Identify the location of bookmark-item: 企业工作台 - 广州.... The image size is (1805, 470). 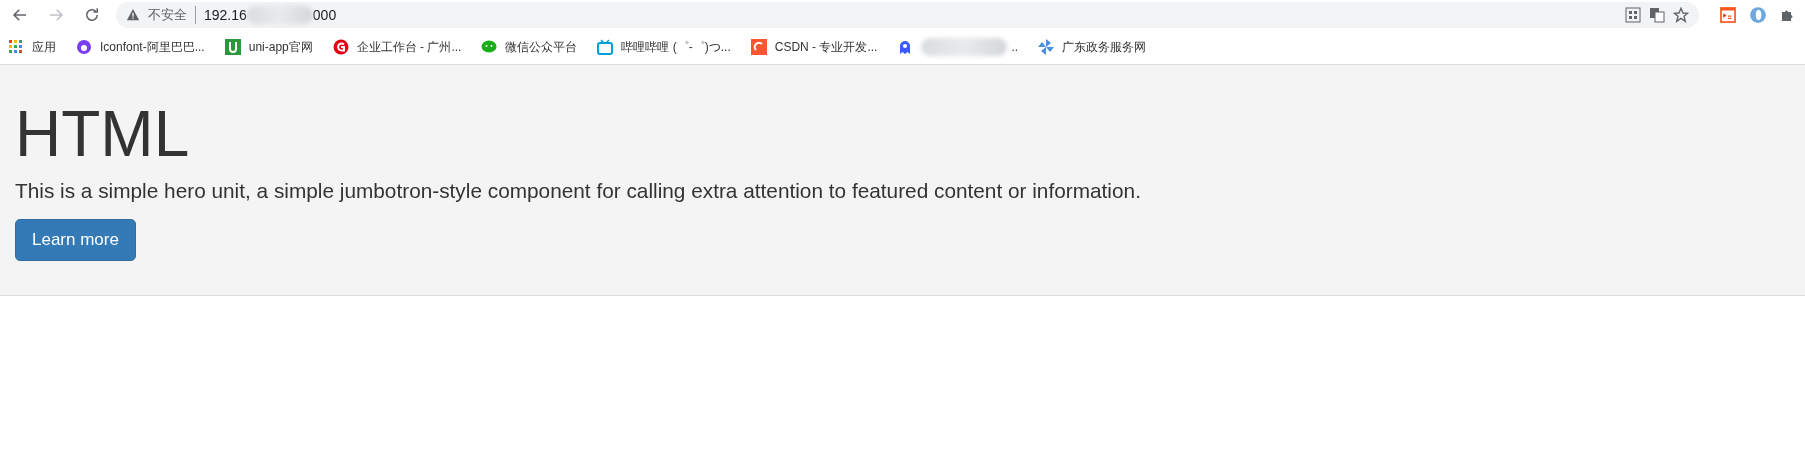
(397, 47).